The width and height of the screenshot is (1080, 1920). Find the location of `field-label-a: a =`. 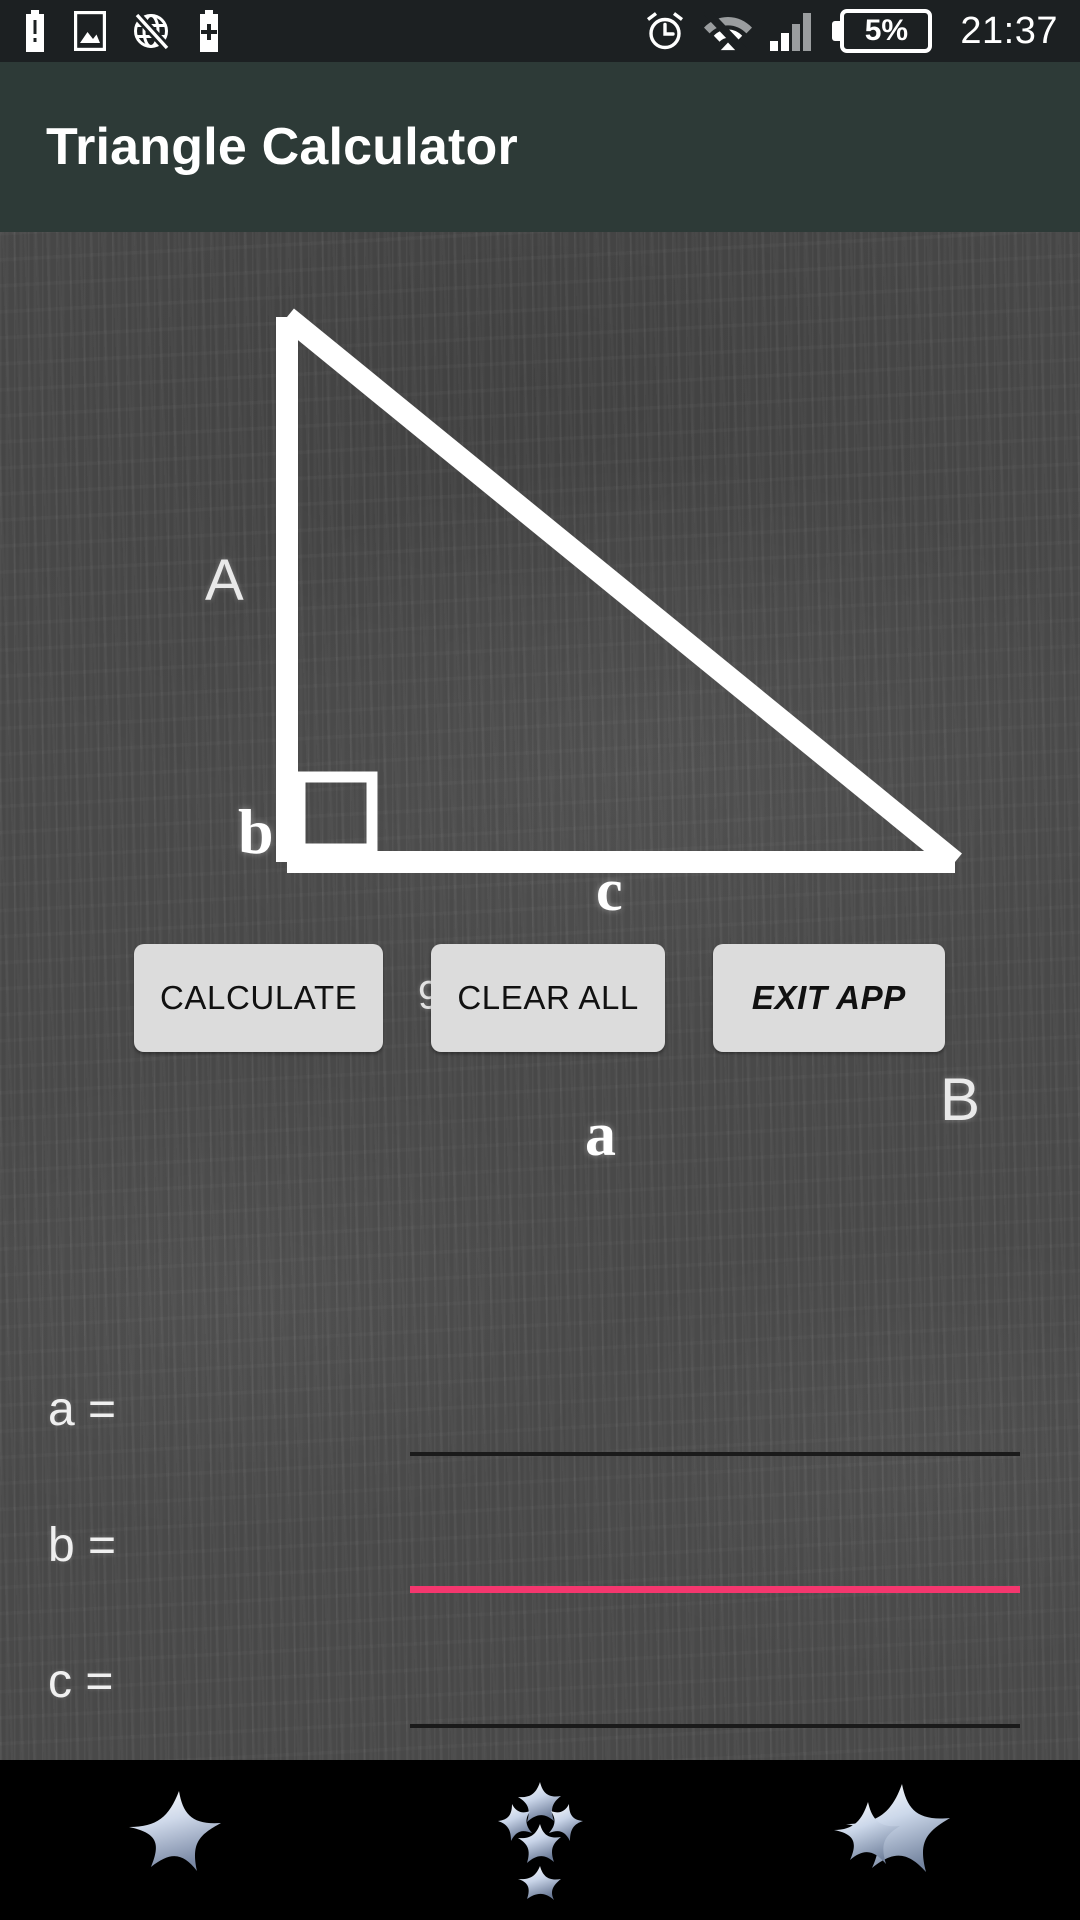

field-label-a: a = is located at coordinates (82, 1409).